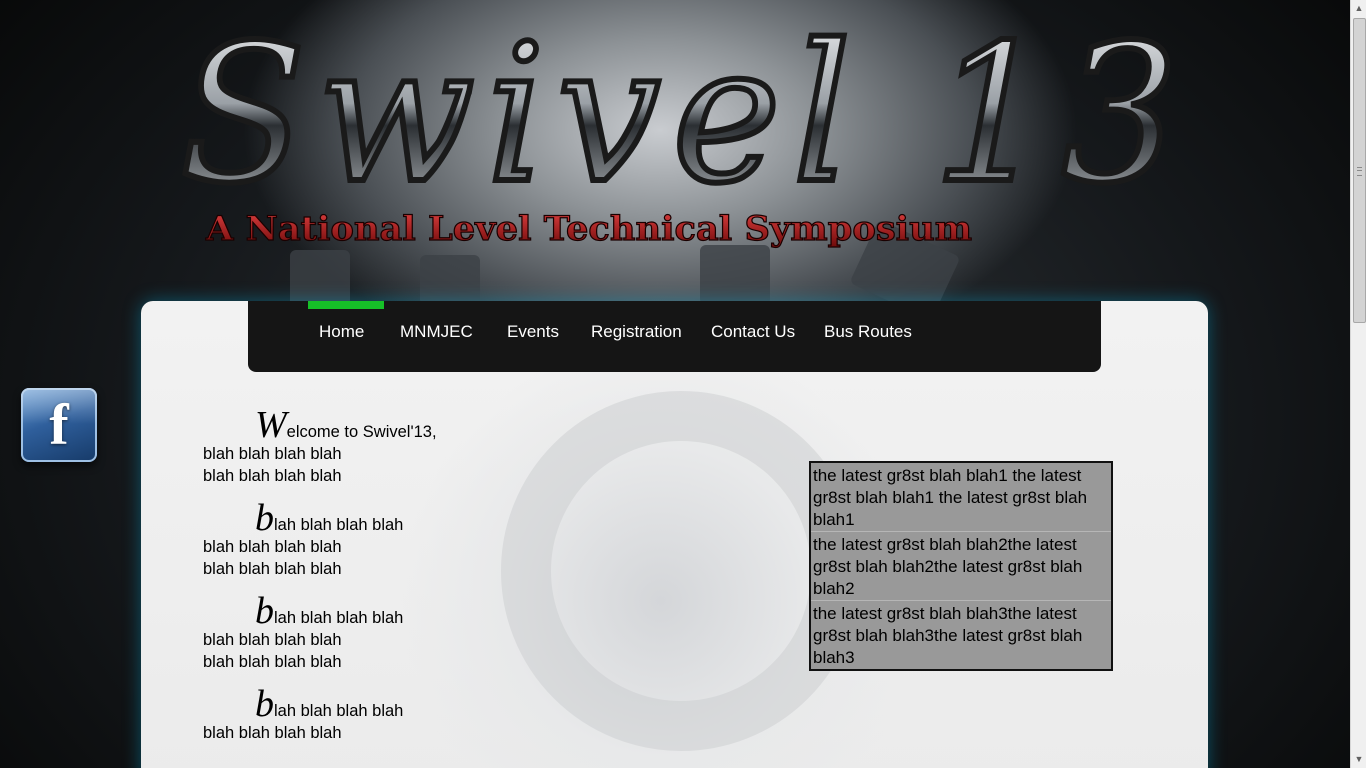 The height and width of the screenshot is (768, 1366). What do you see at coordinates (533, 332) in the screenshot?
I see `nav-item-events: Events` at bounding box center [533, 332].